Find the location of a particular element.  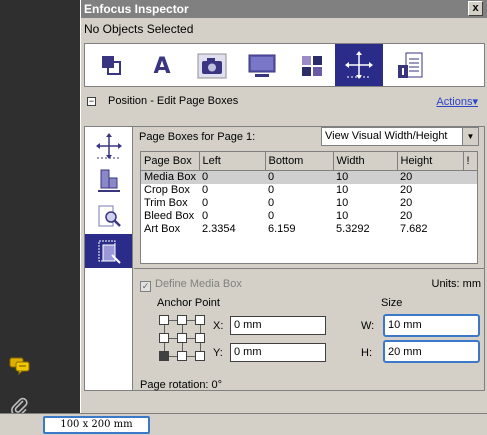

table-cell: 7.682 is located at coordinates (414, 228).